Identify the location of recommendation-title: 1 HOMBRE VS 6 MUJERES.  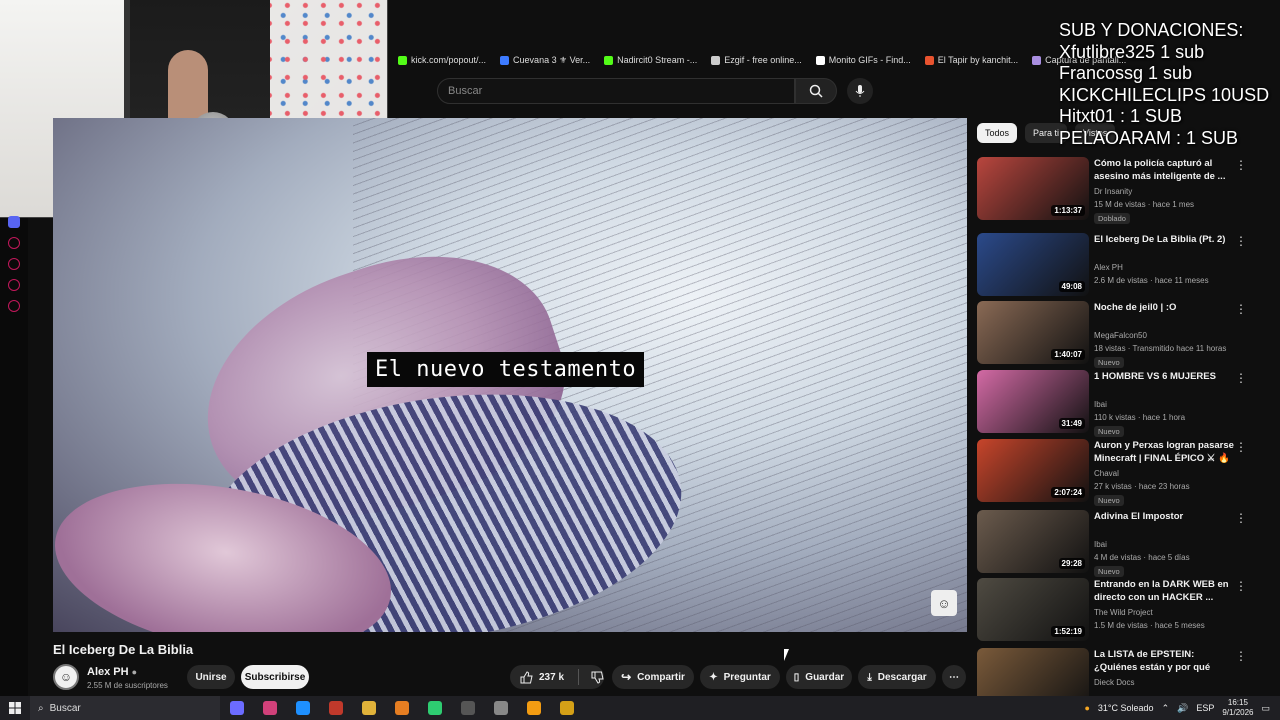
(1164, 376).